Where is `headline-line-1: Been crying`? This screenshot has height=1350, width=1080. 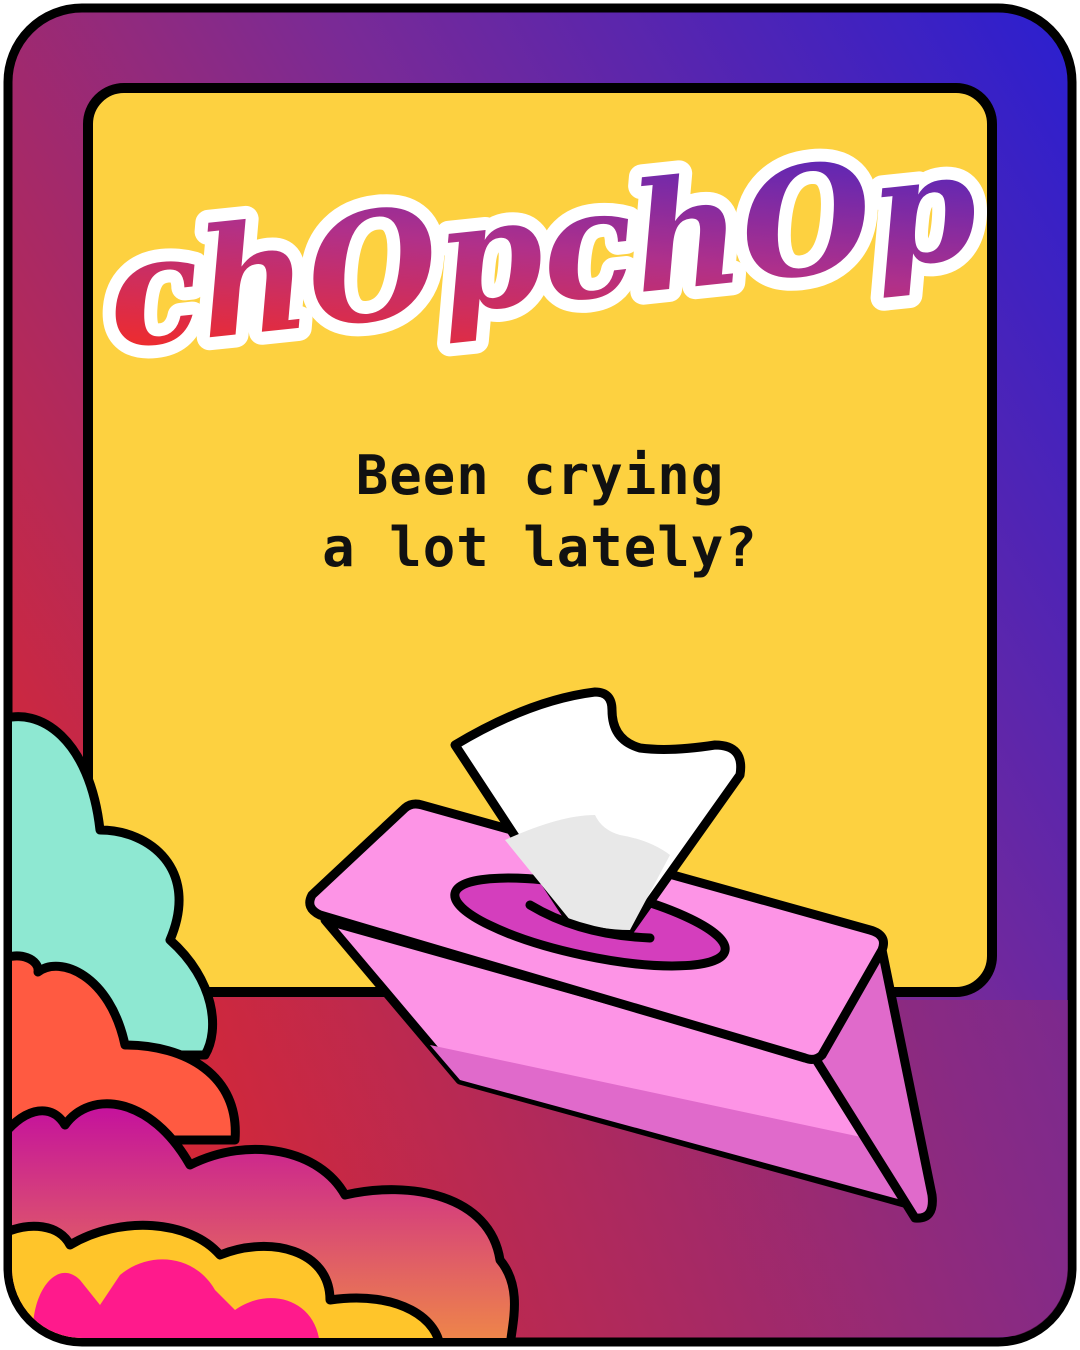
headline-line-1: Been crying is located at coordinates (540, 475).